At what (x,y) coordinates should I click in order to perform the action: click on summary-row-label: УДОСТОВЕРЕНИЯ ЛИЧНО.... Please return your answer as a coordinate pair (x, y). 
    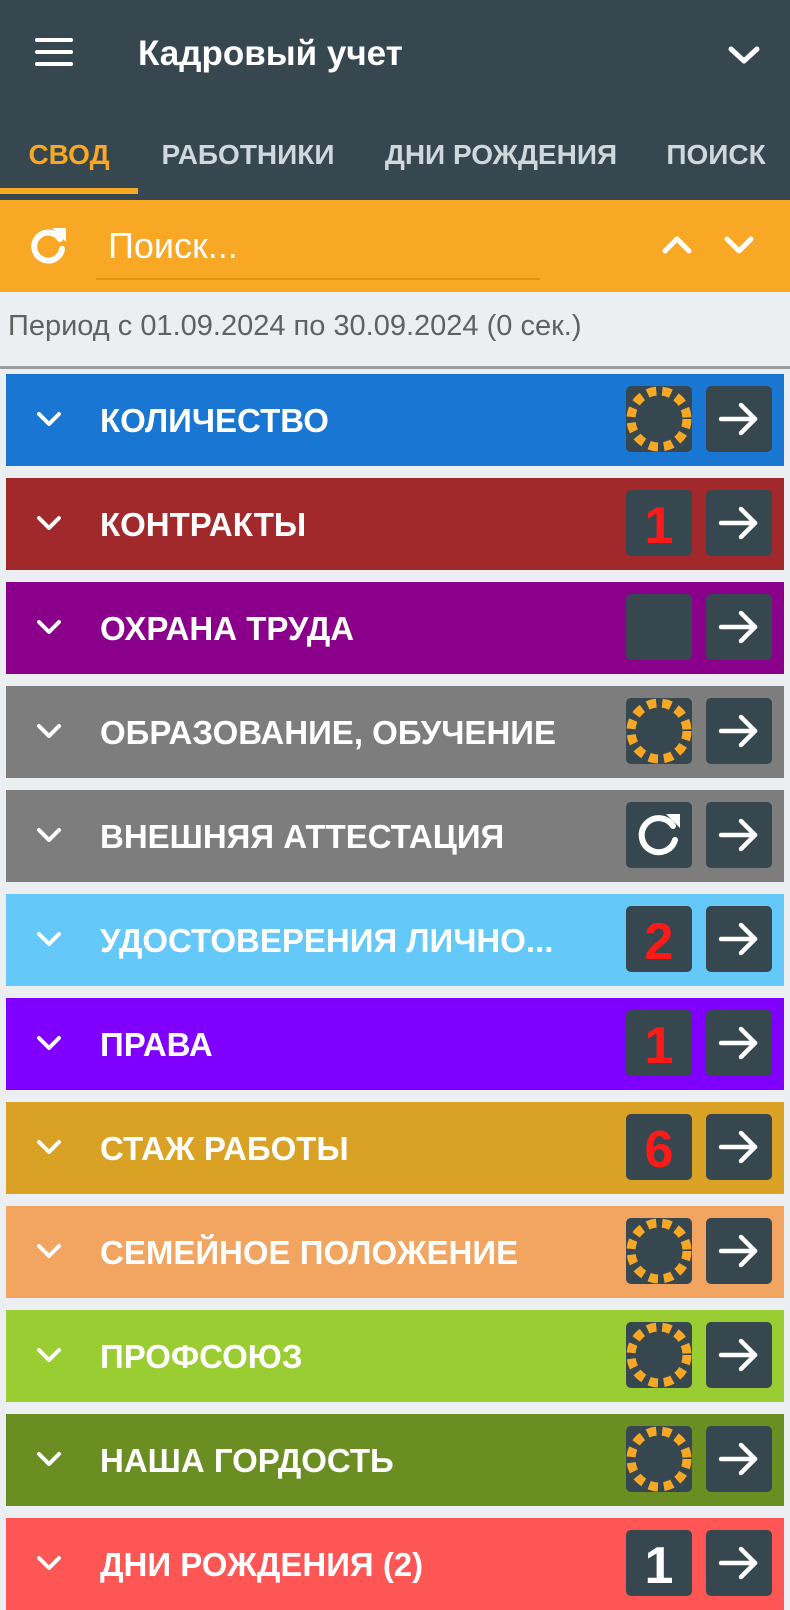
    Looking at the image, I should click on (327, 940).